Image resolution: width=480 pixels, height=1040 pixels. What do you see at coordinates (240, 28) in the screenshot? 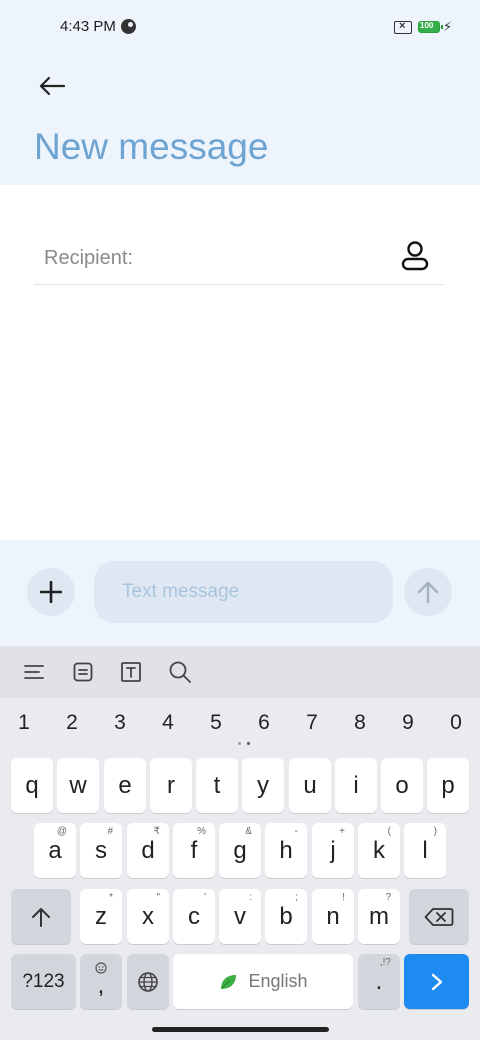
I see `status-bar: 4:43 PM × 100 ⚡` at bounding box center [240, 28].